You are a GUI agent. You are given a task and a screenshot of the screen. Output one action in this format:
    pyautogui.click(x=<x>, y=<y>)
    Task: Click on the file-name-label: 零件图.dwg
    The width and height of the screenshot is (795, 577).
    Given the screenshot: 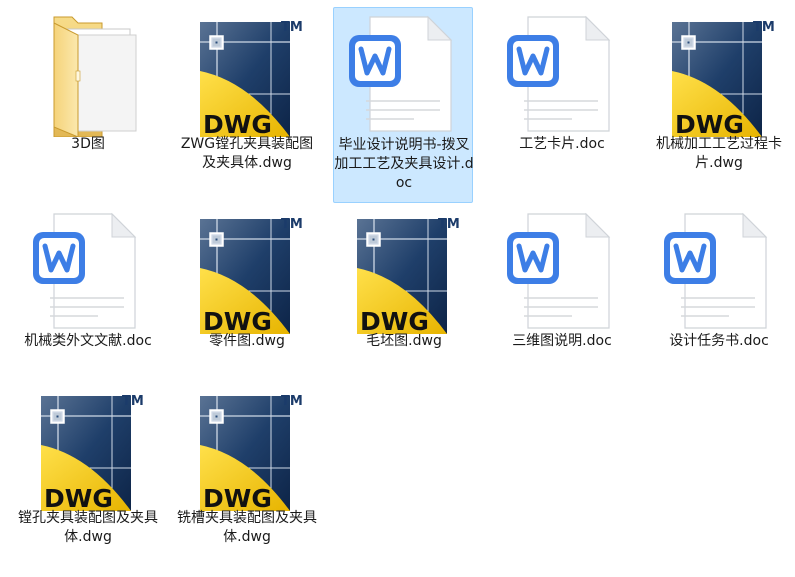 What is the action you would take?
    pyautogui.click(x=247, y=341)
    